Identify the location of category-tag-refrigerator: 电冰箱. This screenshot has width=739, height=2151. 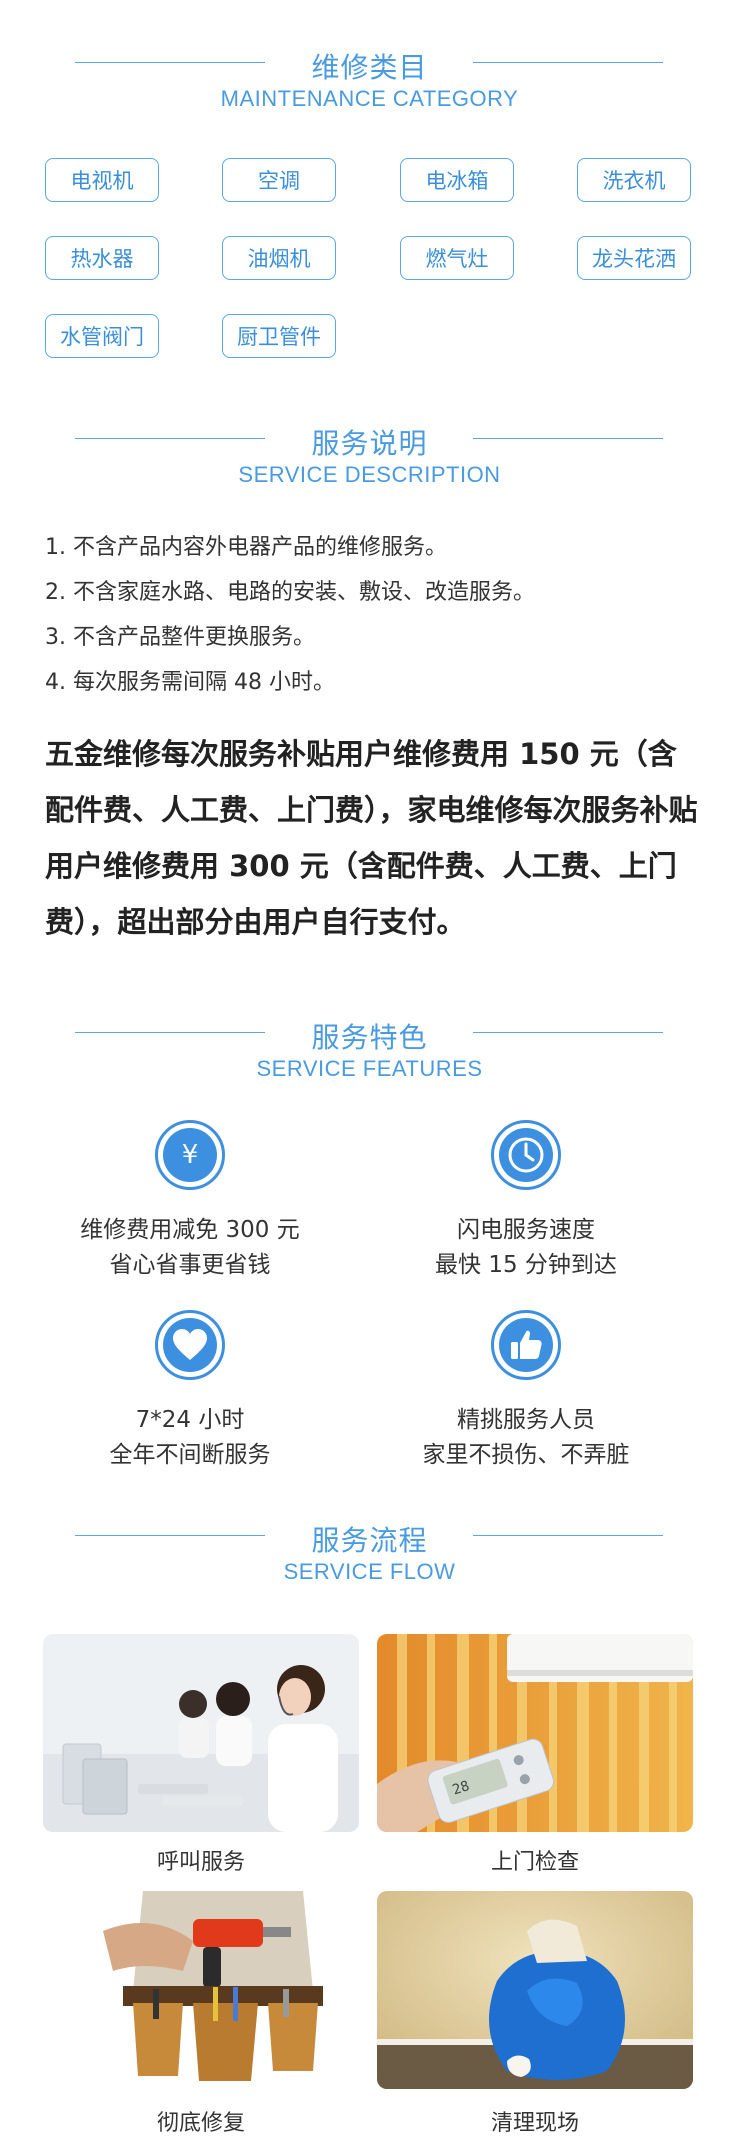
(457, 180).